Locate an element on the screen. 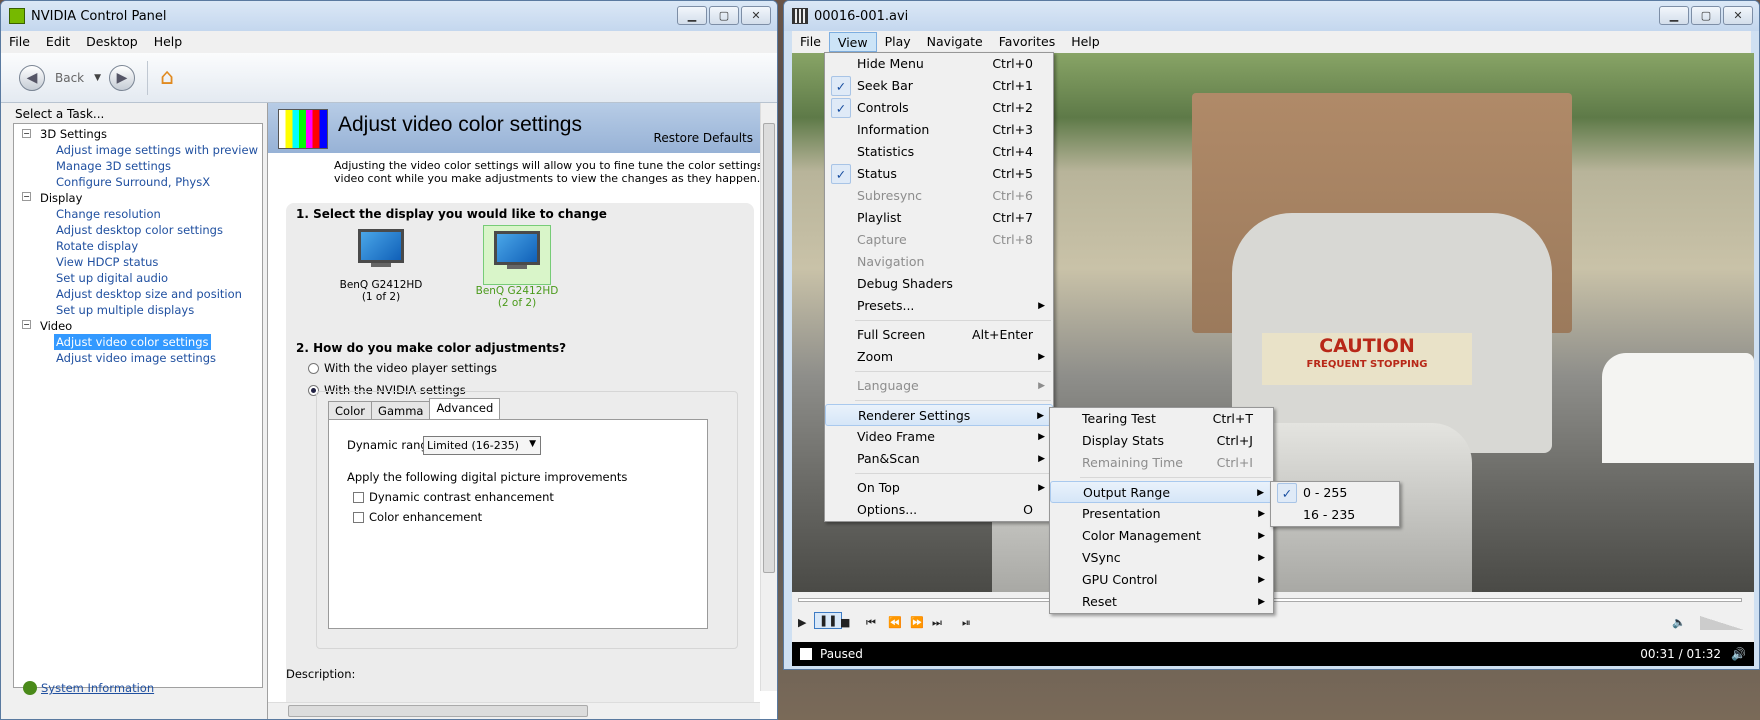  renderer-menu-item-output-range: Output Range ▶ is located at coordinates (1161, 492).